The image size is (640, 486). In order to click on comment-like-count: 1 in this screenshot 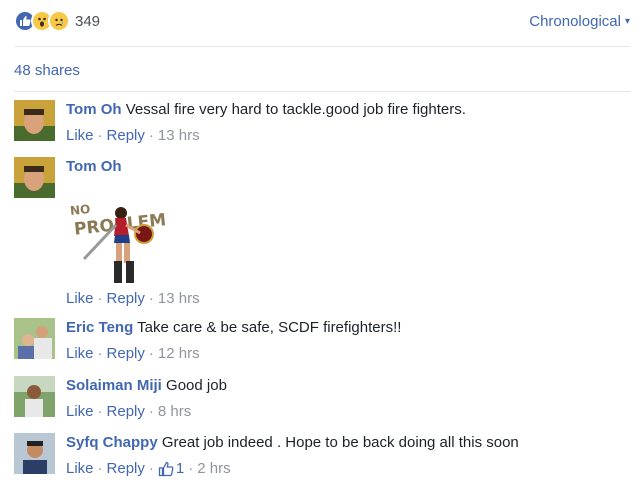, I will do `click(171, 469)`.